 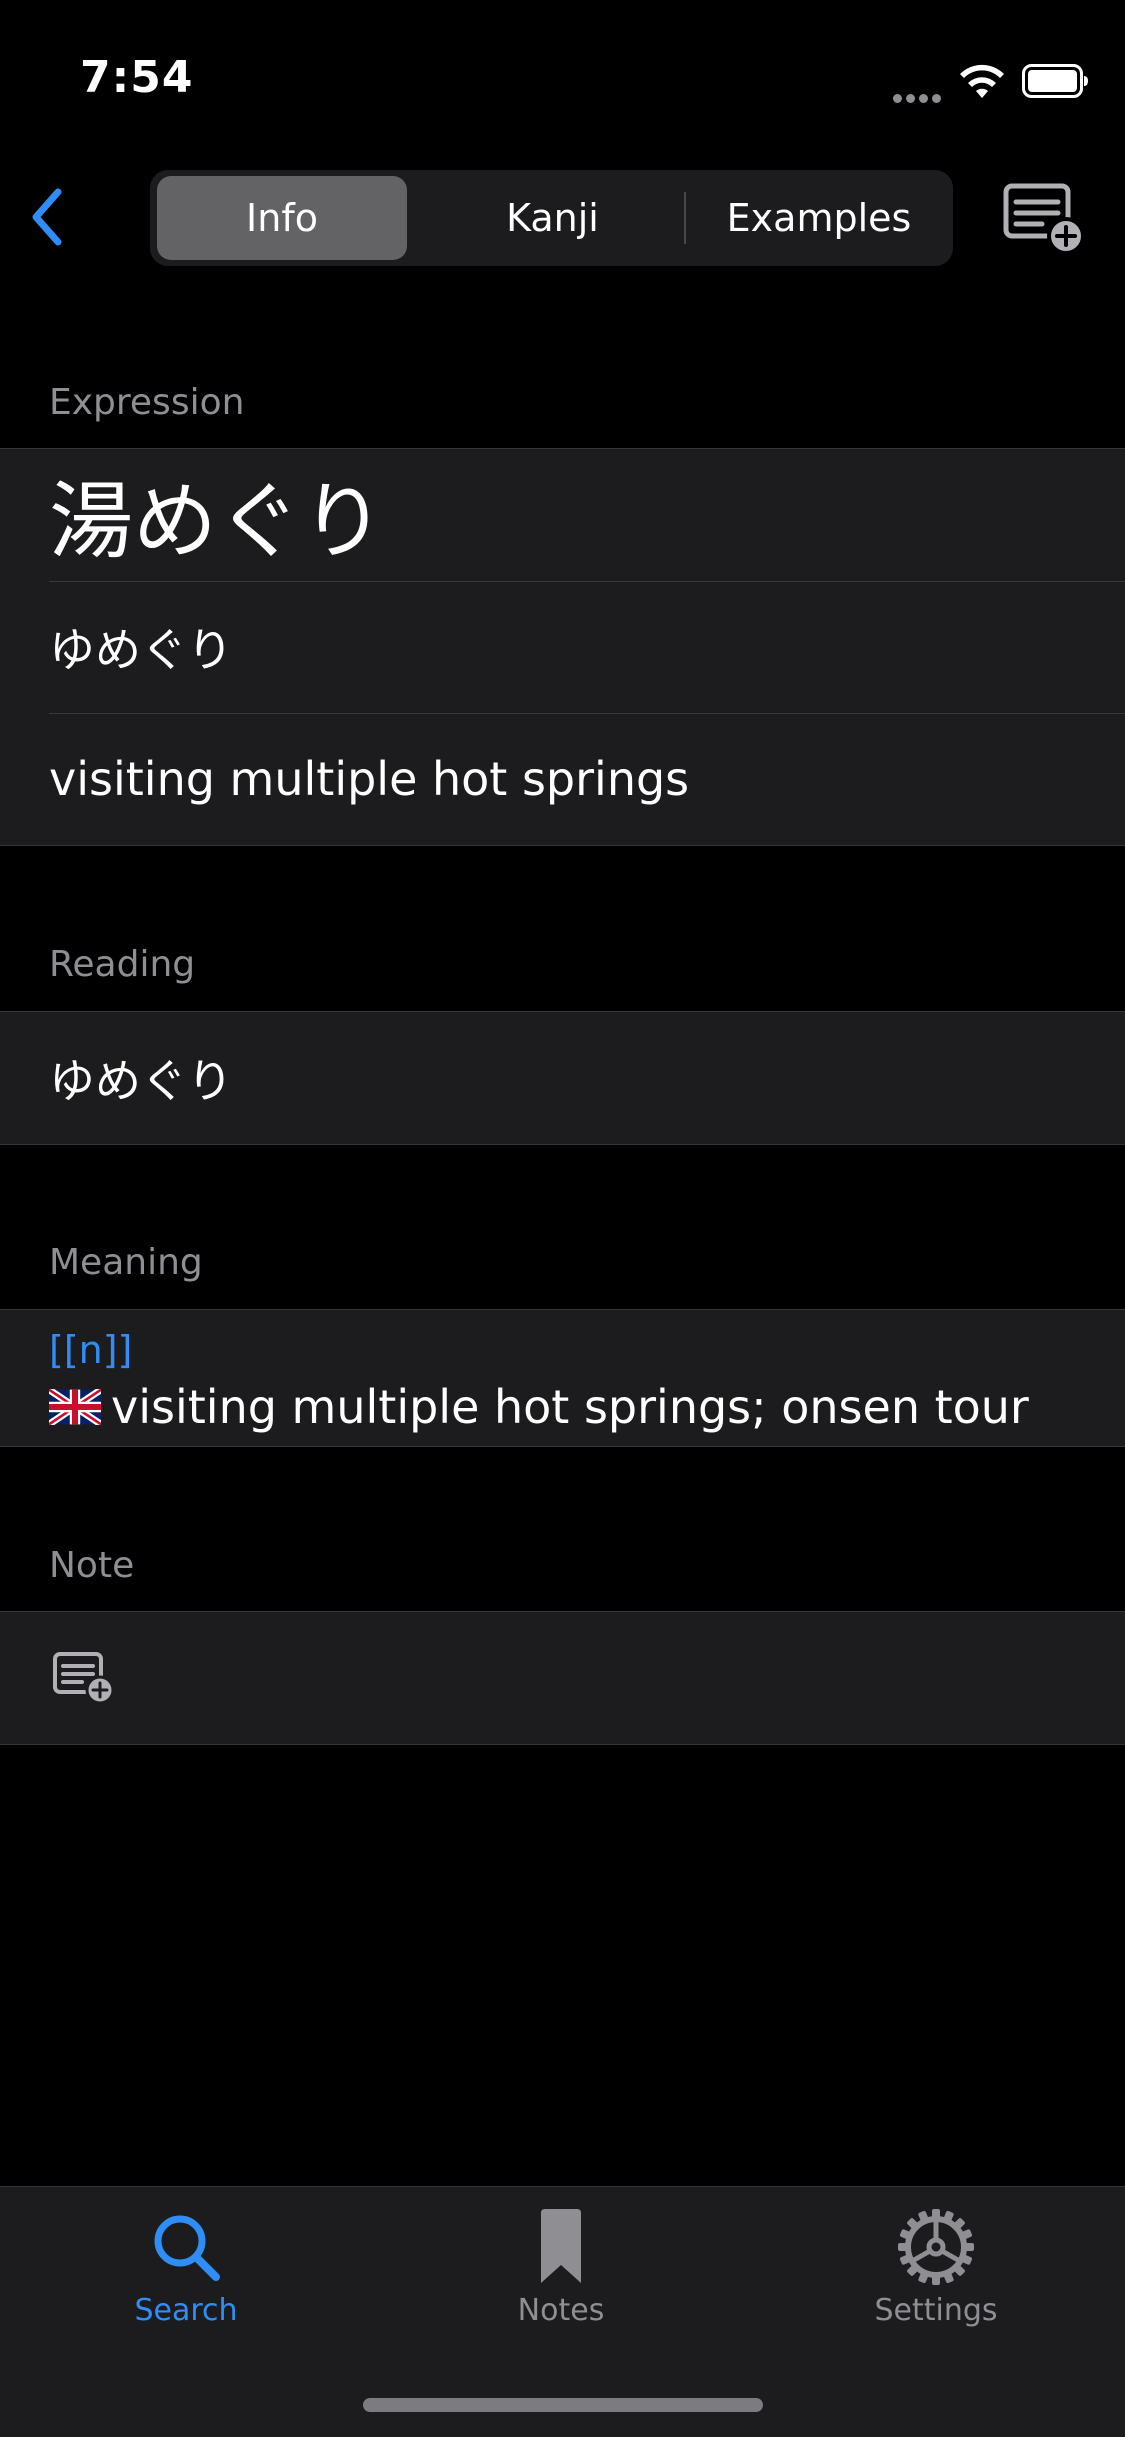 I want to click on segment-divider, so click(x=685, y=218).